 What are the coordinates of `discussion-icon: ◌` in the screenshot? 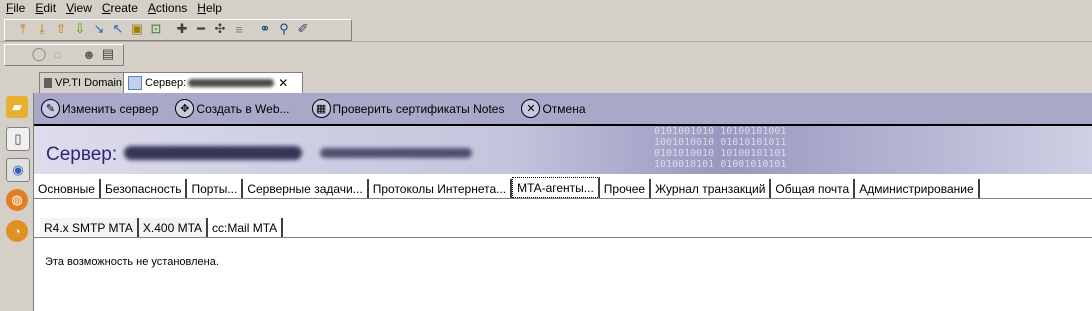 It's located at (58, 54).